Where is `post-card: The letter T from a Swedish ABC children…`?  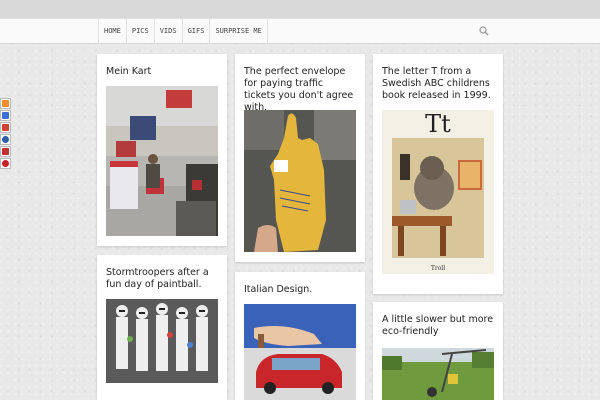
post-card: The letter T from a Swedish ABC children… is located at coordinates (438, 174).